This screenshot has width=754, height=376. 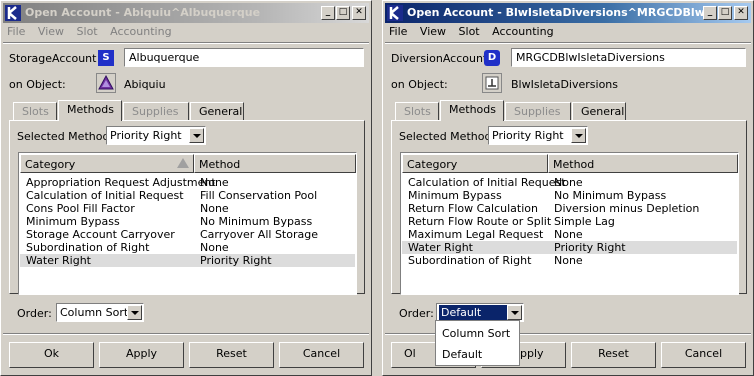 What do you see at coordinates (145, 84) in the screenshot?
I see `object-name: Abiquiu` at bounding box center [145, 84].